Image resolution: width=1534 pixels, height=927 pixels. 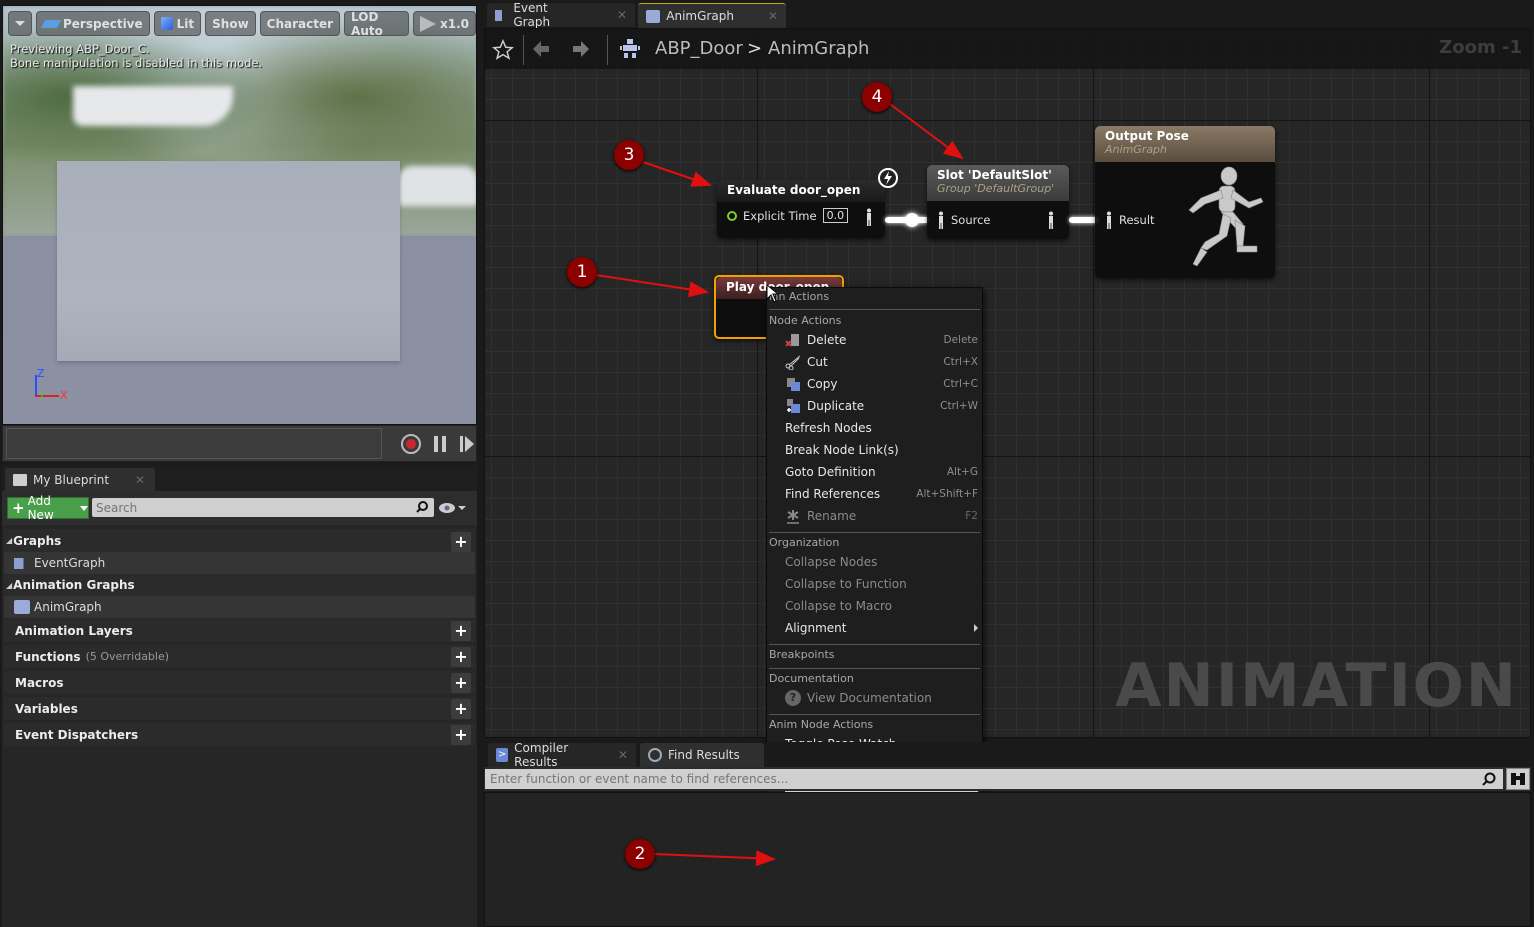 I want to click on output-pose-node: Output Pose AnimGraph Result, so click(x=1185, y=202).